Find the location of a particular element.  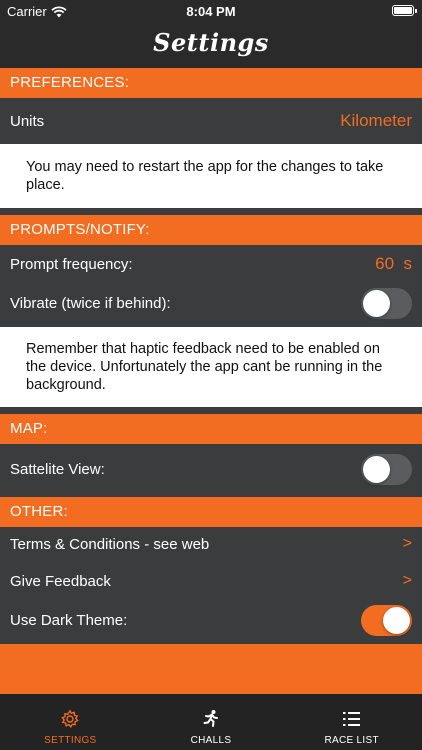

vibrate-toggle is located at coordinates (386, 303).